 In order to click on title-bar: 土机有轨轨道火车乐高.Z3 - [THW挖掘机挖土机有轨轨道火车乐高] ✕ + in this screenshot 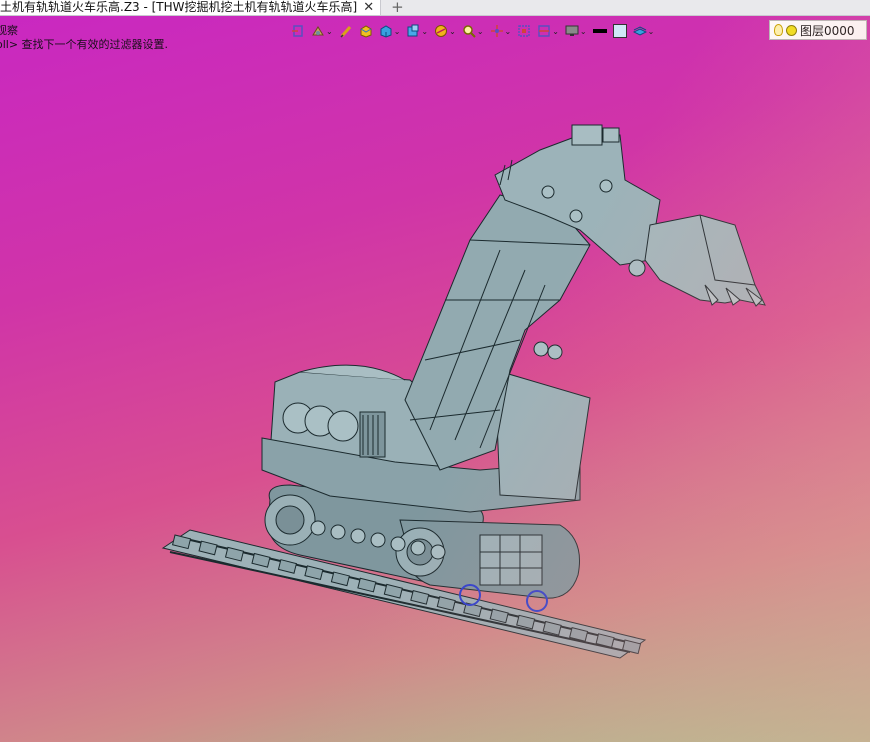, I will do `click(435, 8)`.